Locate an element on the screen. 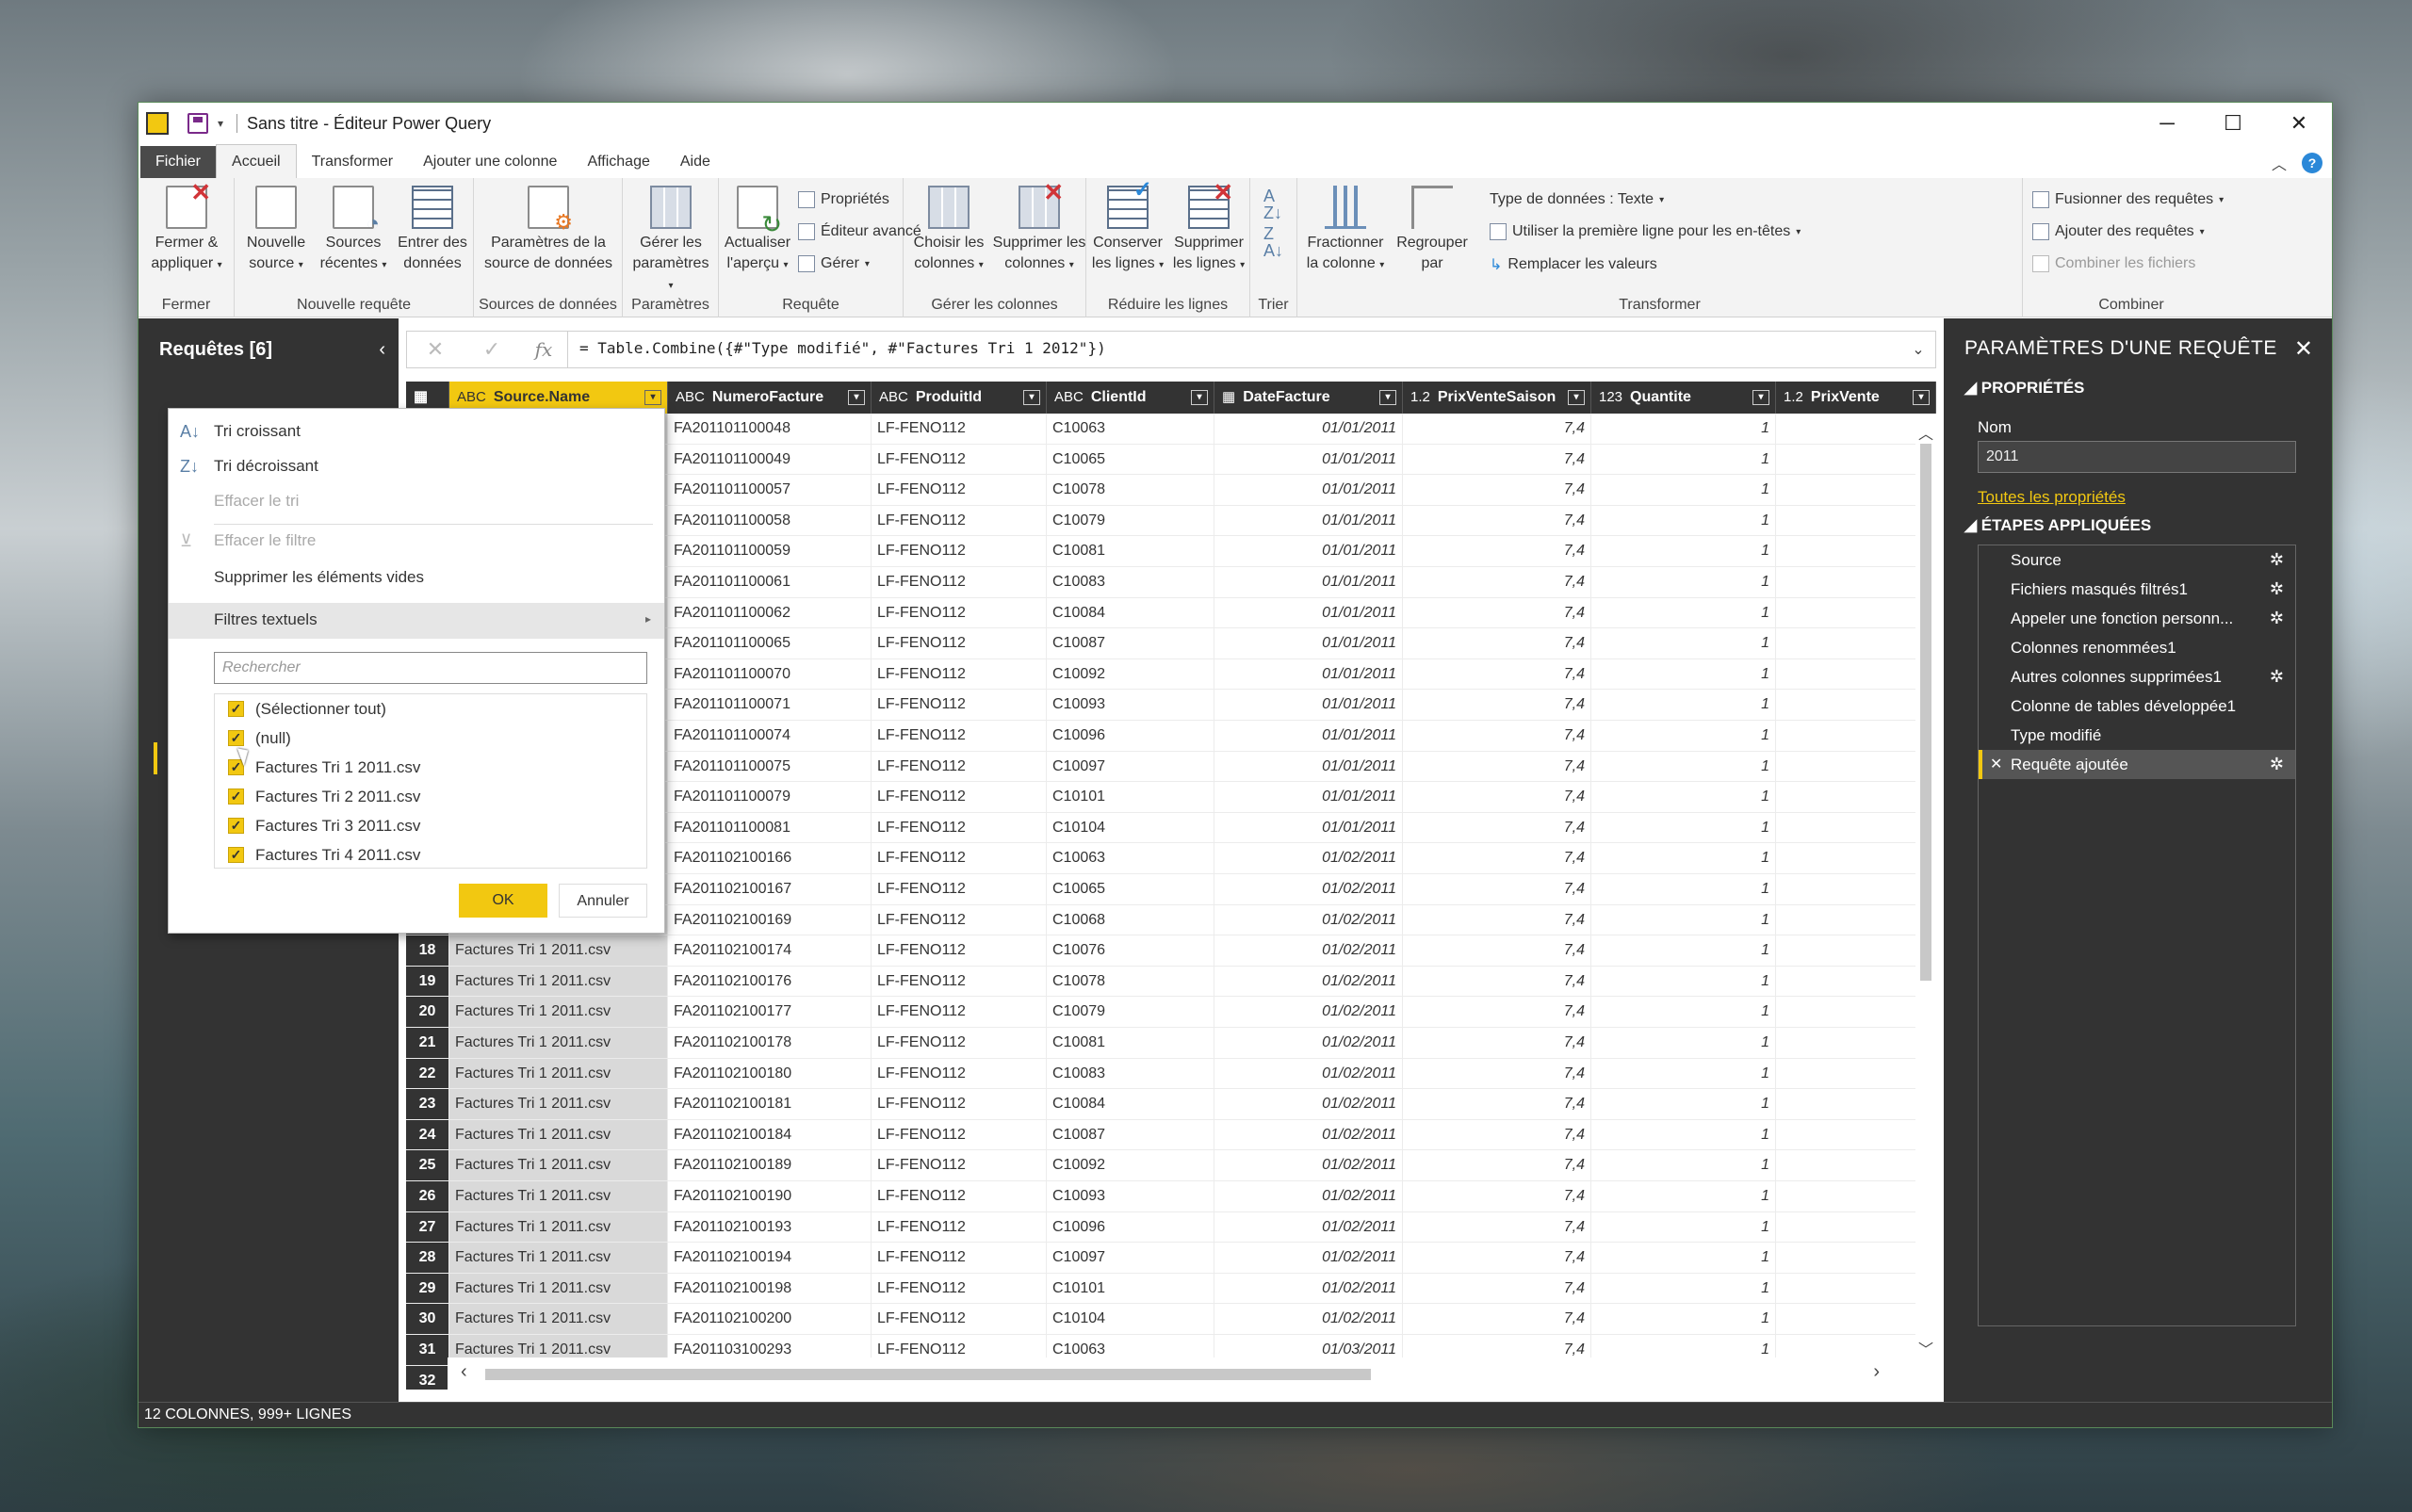  fractionner-colonne-button: Fractionner la colonne ▾ is located at coordinates (1345, 231).